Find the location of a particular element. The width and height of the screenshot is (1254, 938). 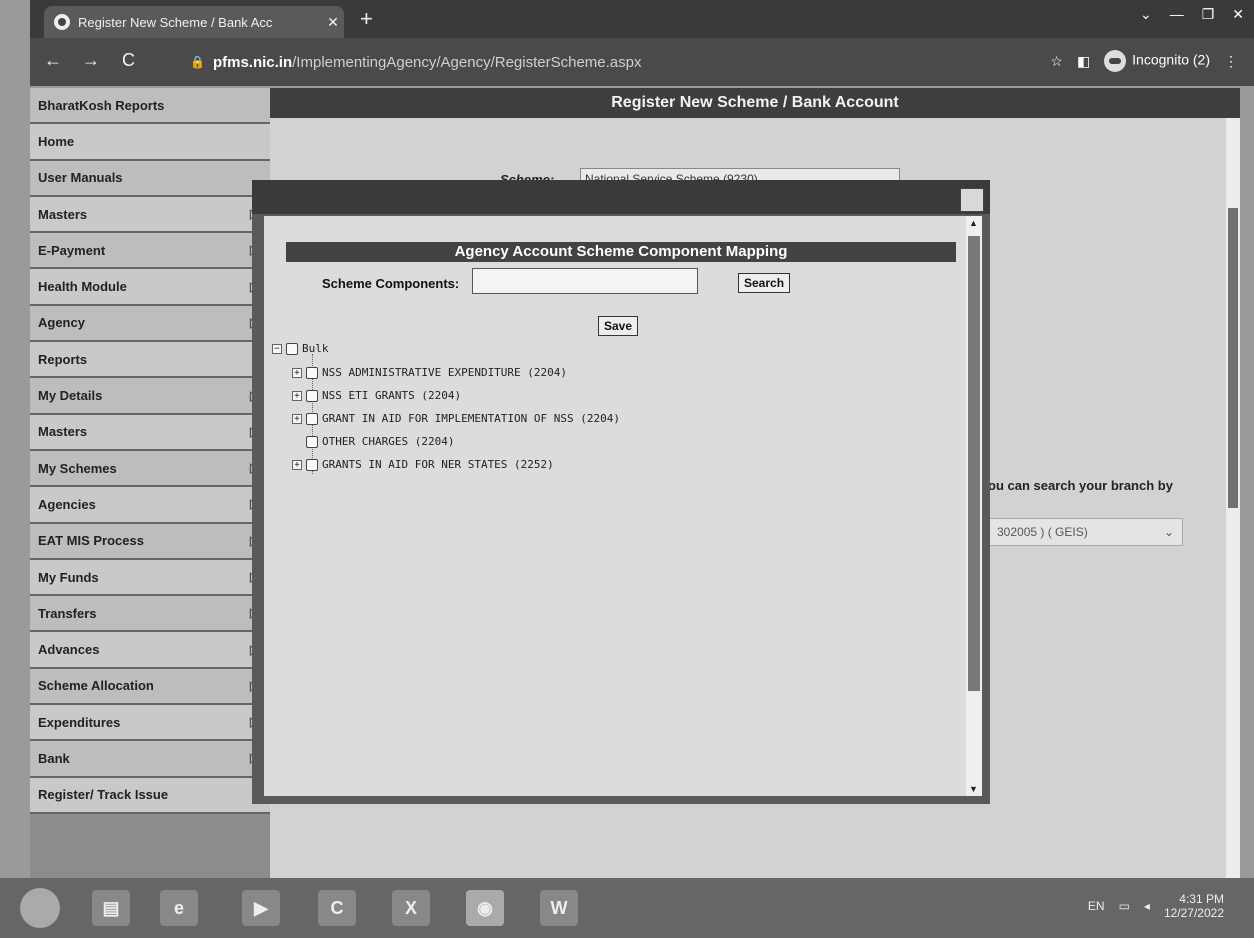

back-icon: ← is located at coordinates (53, 60).